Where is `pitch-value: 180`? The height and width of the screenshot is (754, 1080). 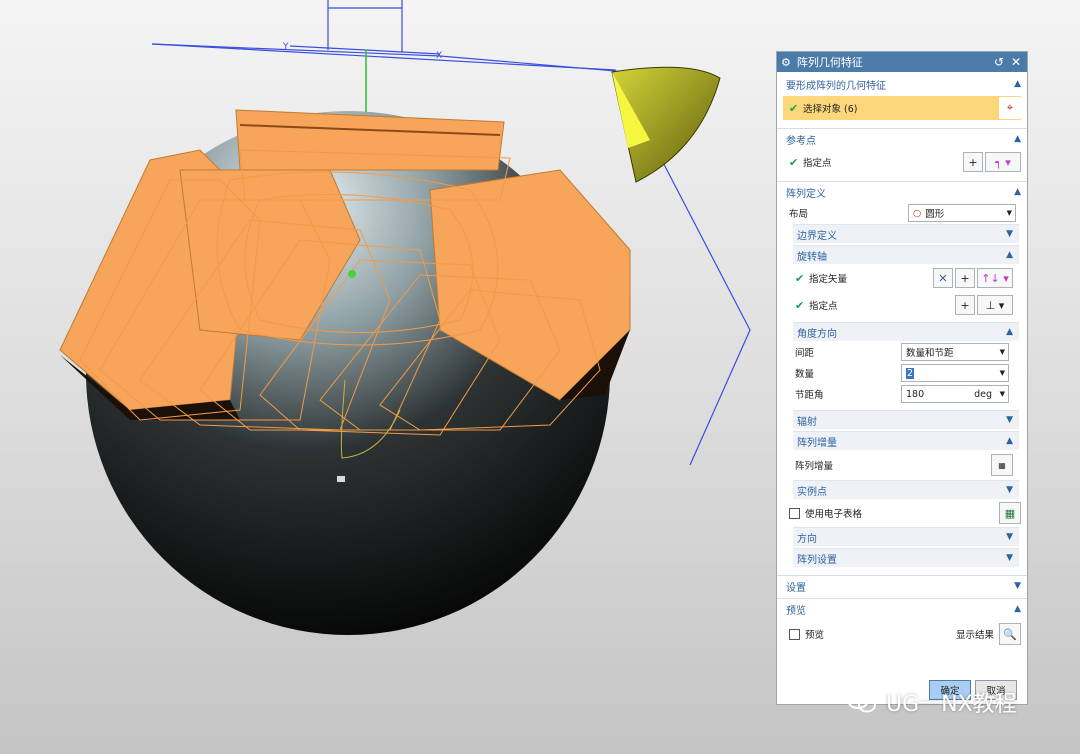
pitch-value: 180 is located at coordinates (915, 394).